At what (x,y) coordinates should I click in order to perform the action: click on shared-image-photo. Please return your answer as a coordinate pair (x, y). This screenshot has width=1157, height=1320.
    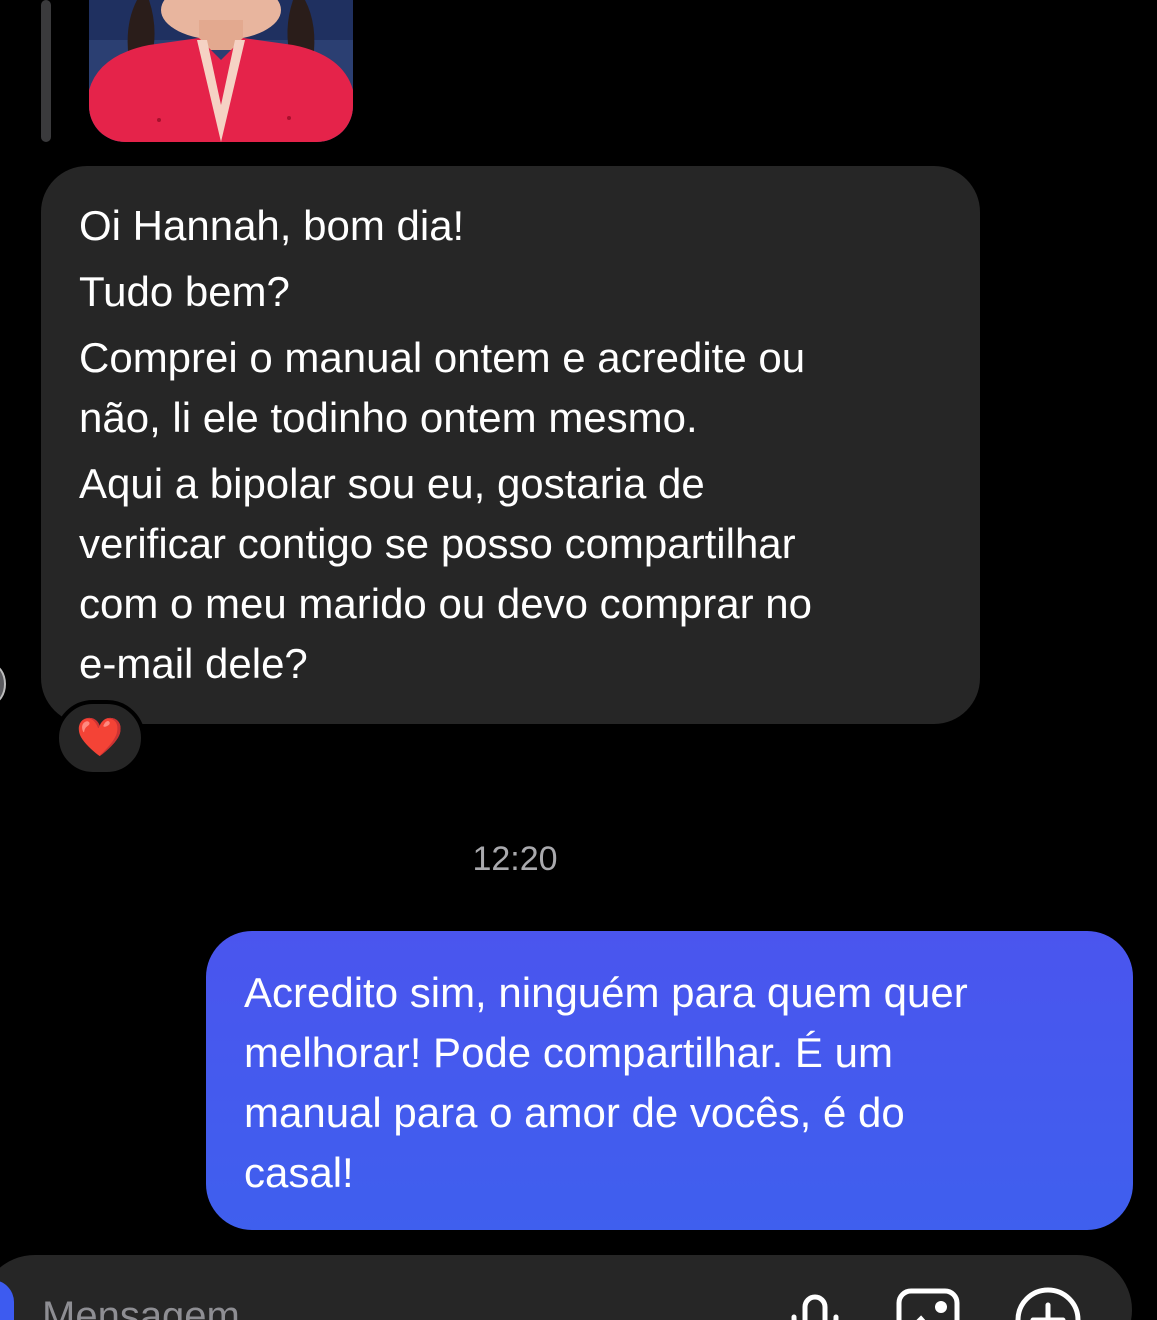
    Looking at the image, I should click on (221, 71).